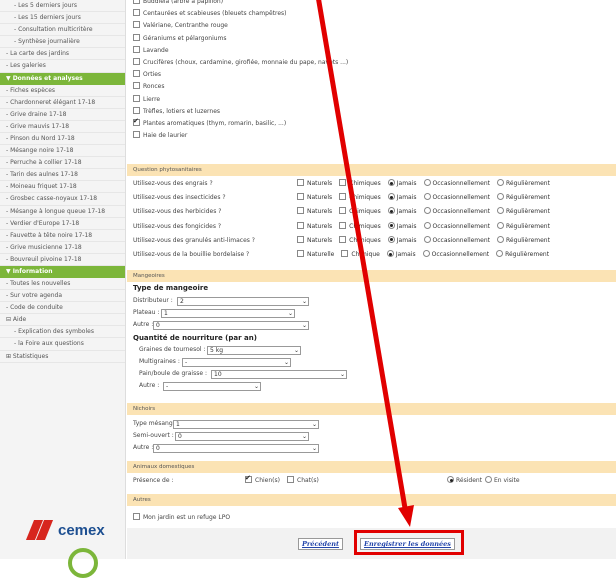 Image resolution: width=616 pixels, height=578 pixels. I want to click on plant-option: Lavande, so click(151, 49).